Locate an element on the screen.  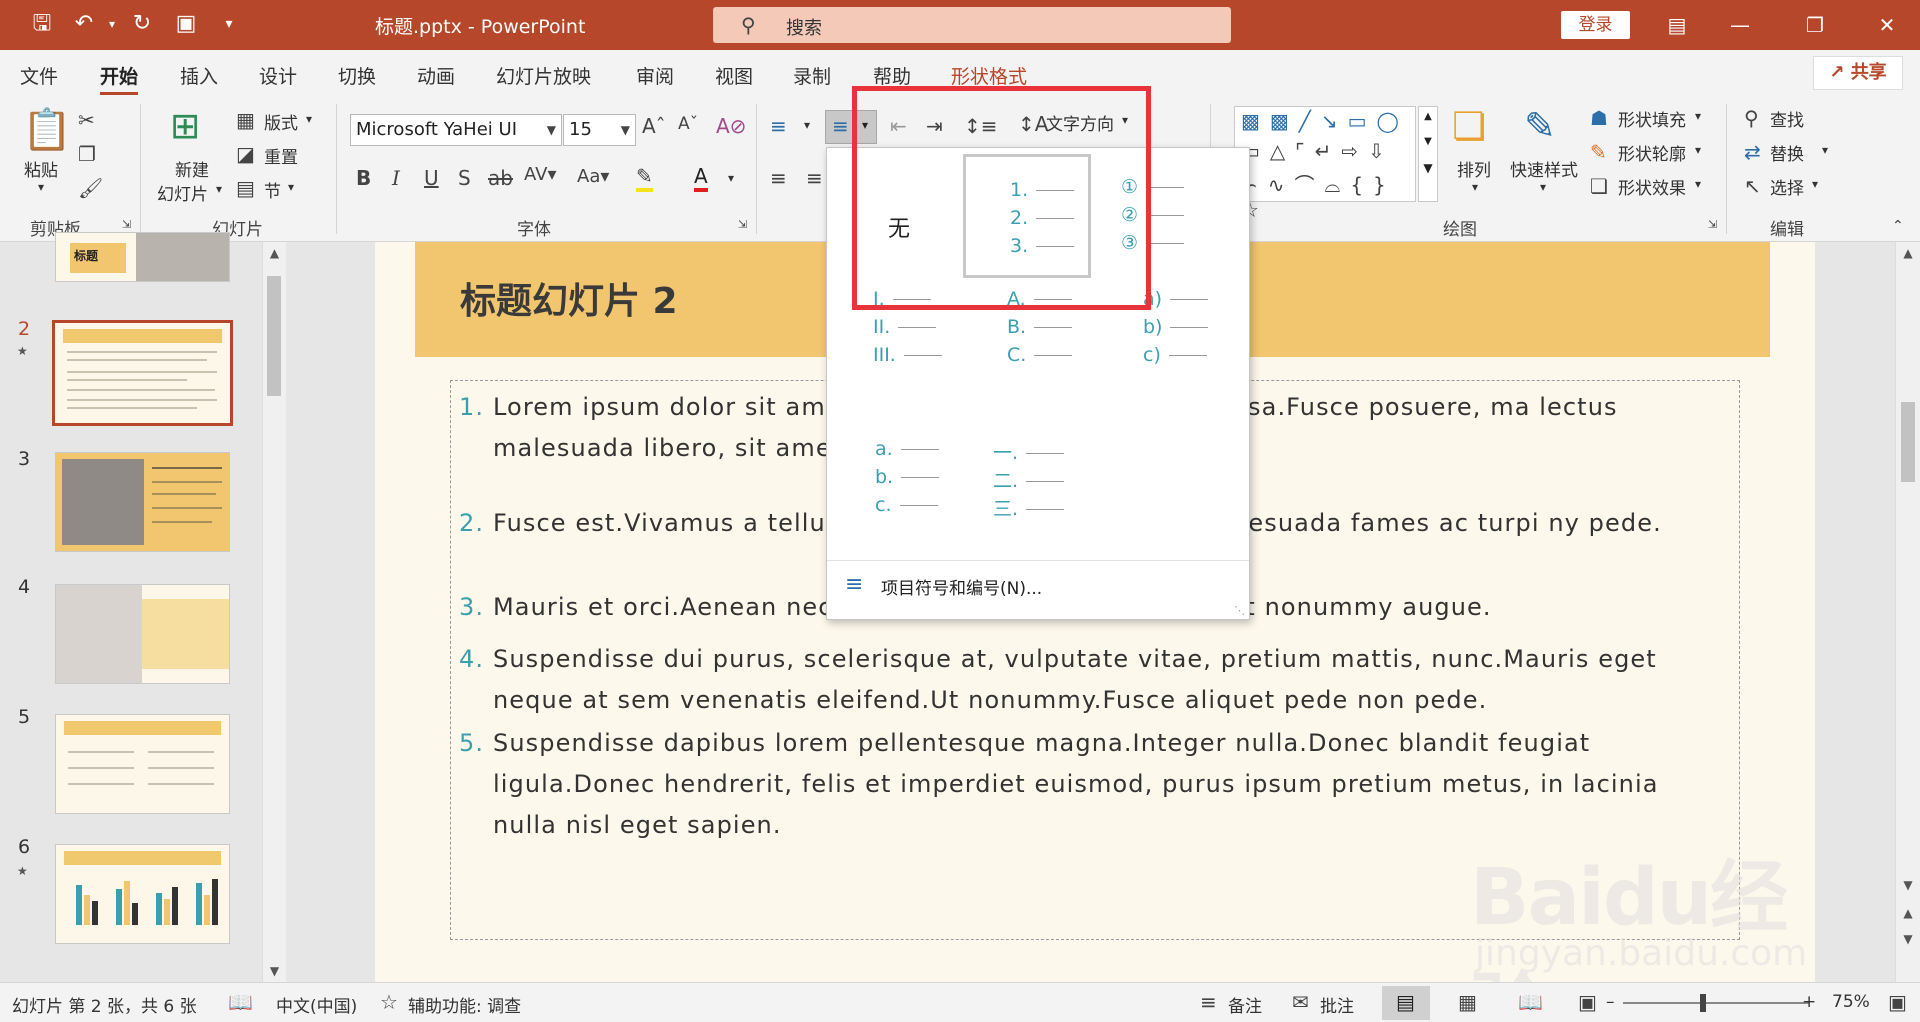
align-center-icon: ≡ is located at coordinates (814, 178).